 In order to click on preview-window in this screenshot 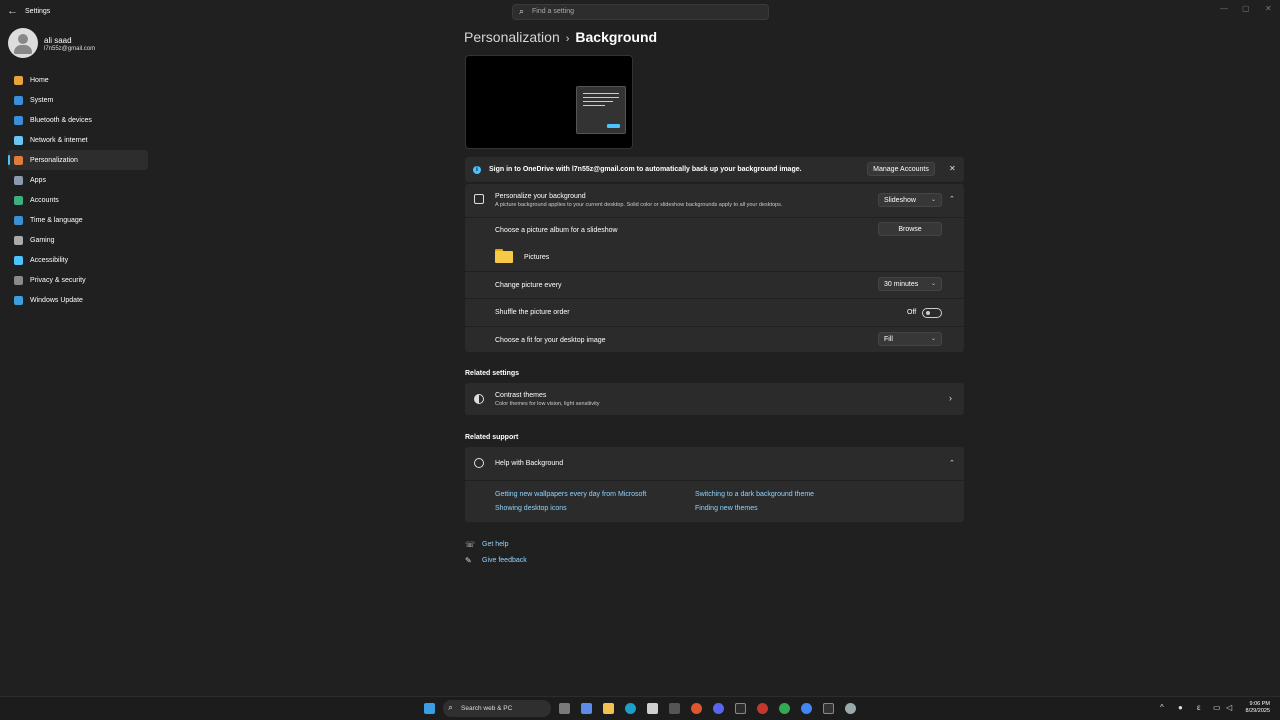, I will do `click(601, 110)`.